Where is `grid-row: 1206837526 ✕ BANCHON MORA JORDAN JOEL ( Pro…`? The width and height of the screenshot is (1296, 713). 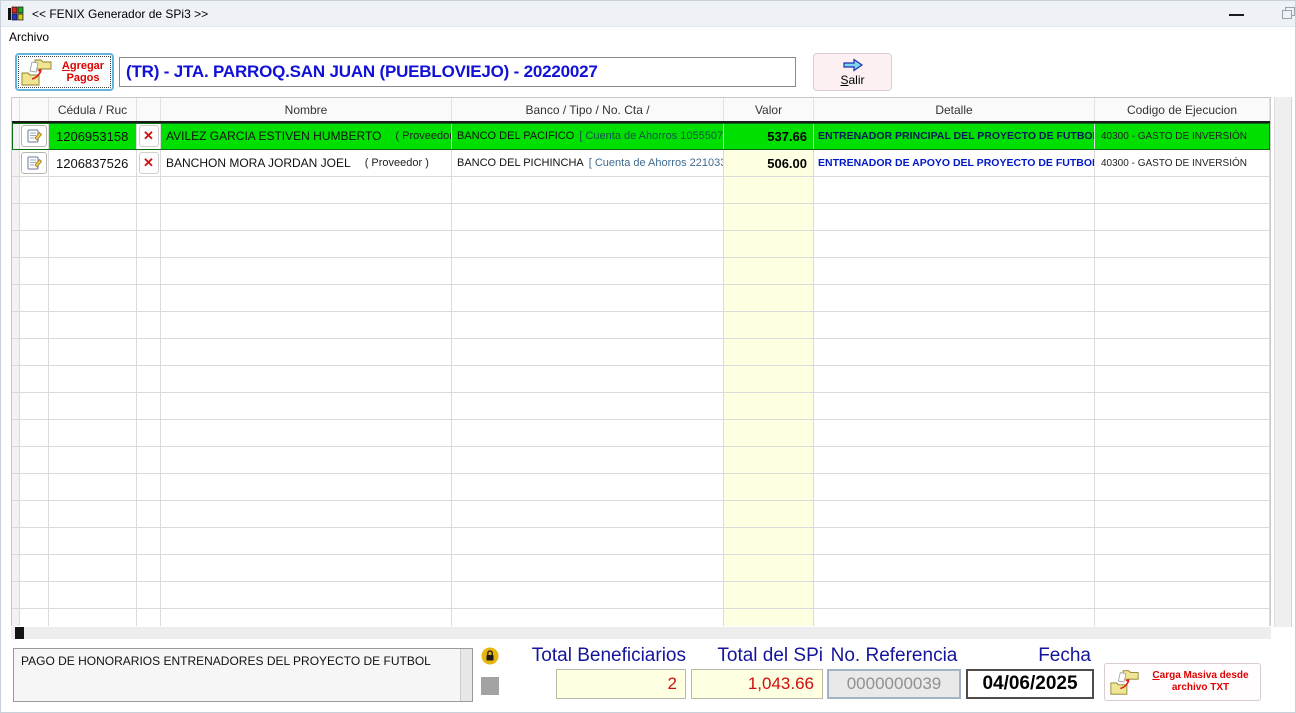
grid-row: 1206837526 ✕ BANCHON MORA JORDAN JOEL ( Pro… is located at coordinates (641, 163).